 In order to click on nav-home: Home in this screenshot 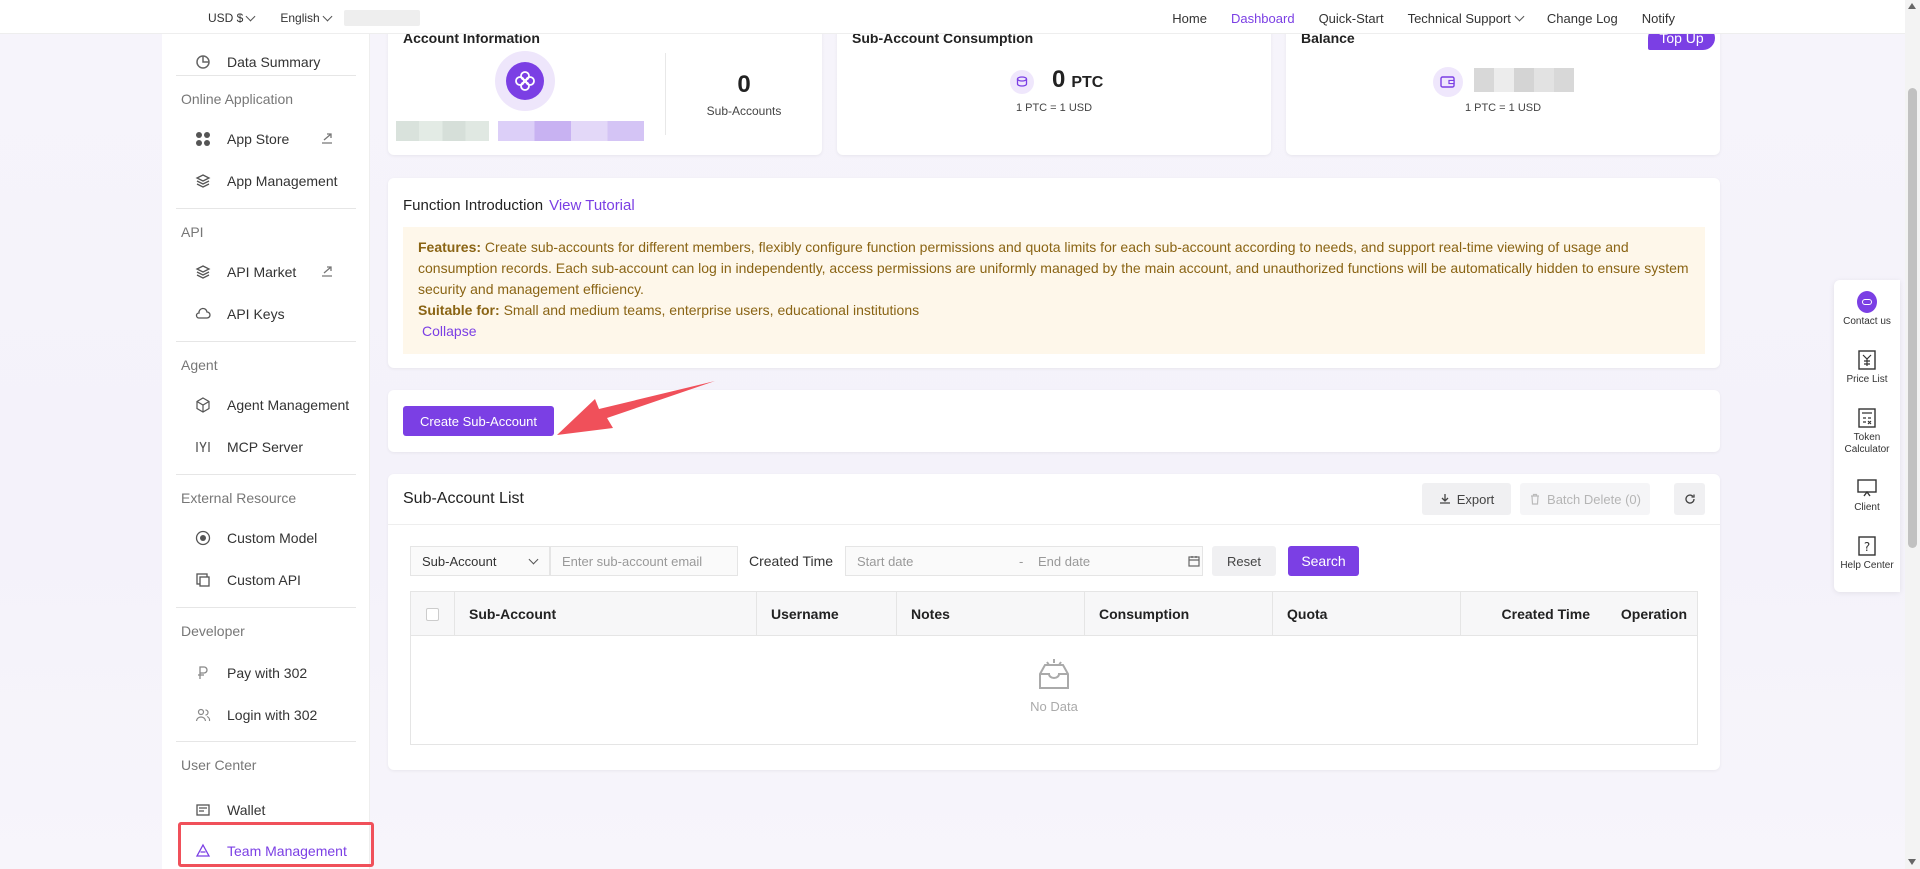, I will do `click(1189, 18)`.